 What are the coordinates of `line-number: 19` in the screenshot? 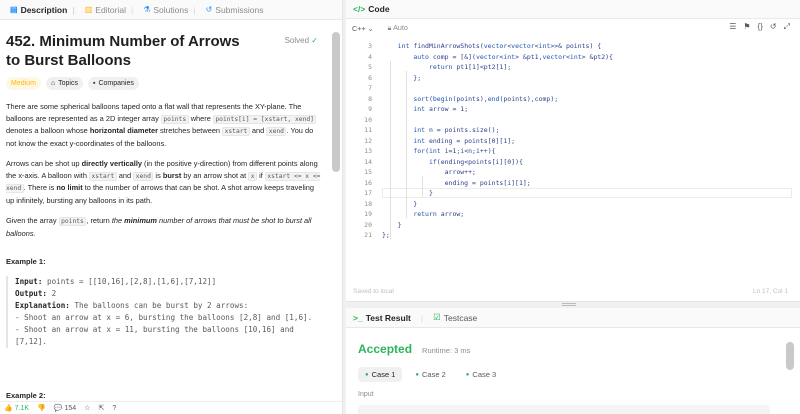 It's located at (368, 214).